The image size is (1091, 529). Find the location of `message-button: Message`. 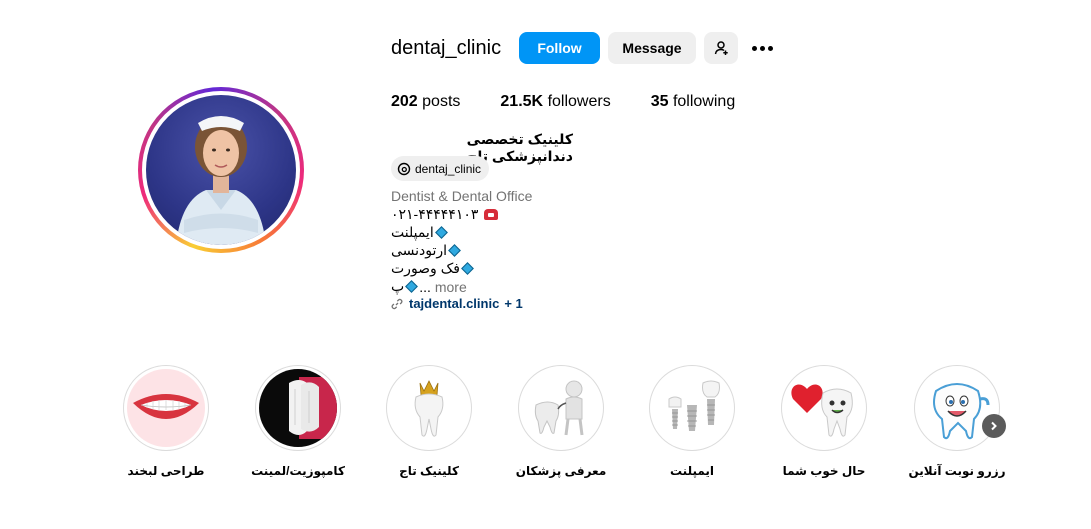

message-button: Message is located at coordinates (652, 48).